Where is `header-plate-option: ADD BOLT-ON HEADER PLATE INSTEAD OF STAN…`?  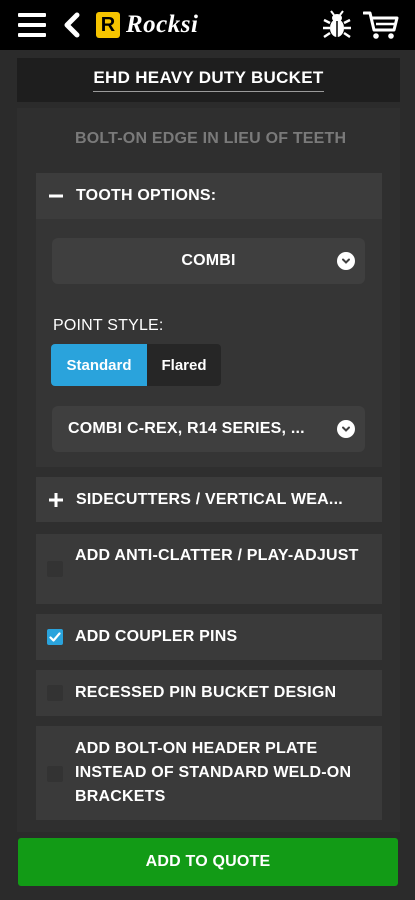 header-plate-option: ADD BOLT-ON HEADER PLATE INSTEAD OF STAN… is located at coordinates (209, 773).